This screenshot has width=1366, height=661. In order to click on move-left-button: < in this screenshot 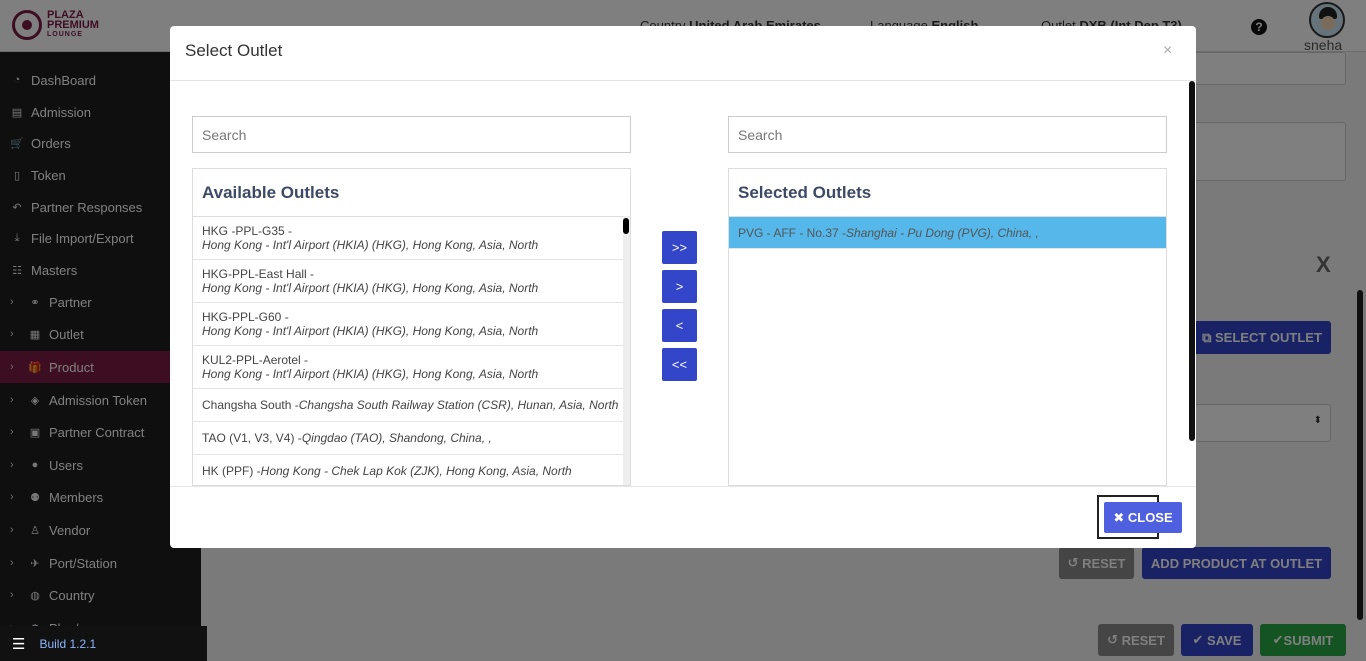, I will do `click(679, 325)`.